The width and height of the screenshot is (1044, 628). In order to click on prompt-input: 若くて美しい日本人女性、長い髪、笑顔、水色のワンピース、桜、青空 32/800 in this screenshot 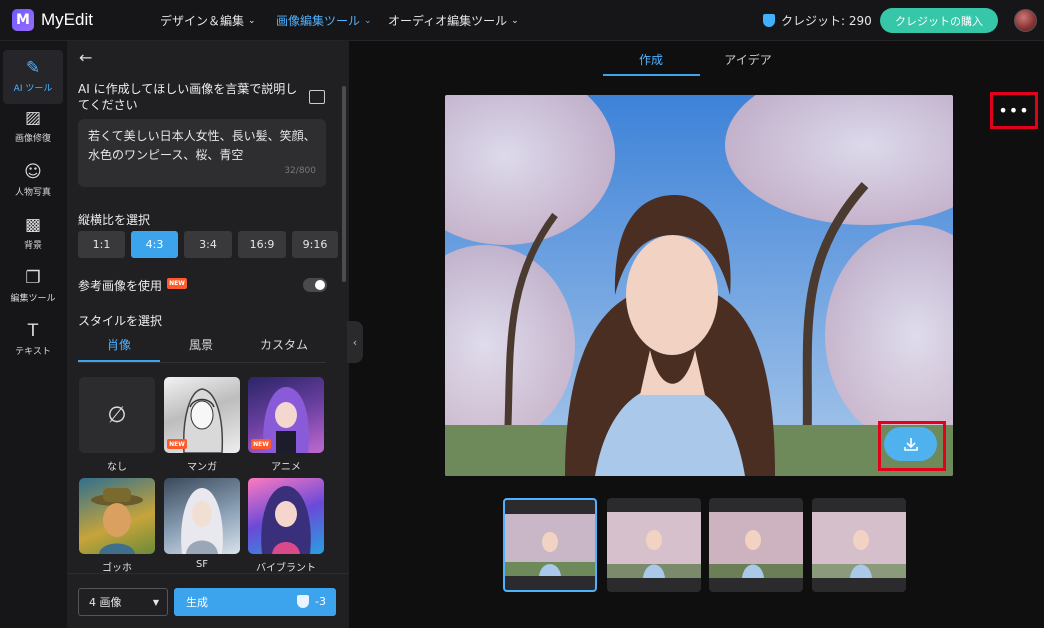, I will do `click(202, 153)`.